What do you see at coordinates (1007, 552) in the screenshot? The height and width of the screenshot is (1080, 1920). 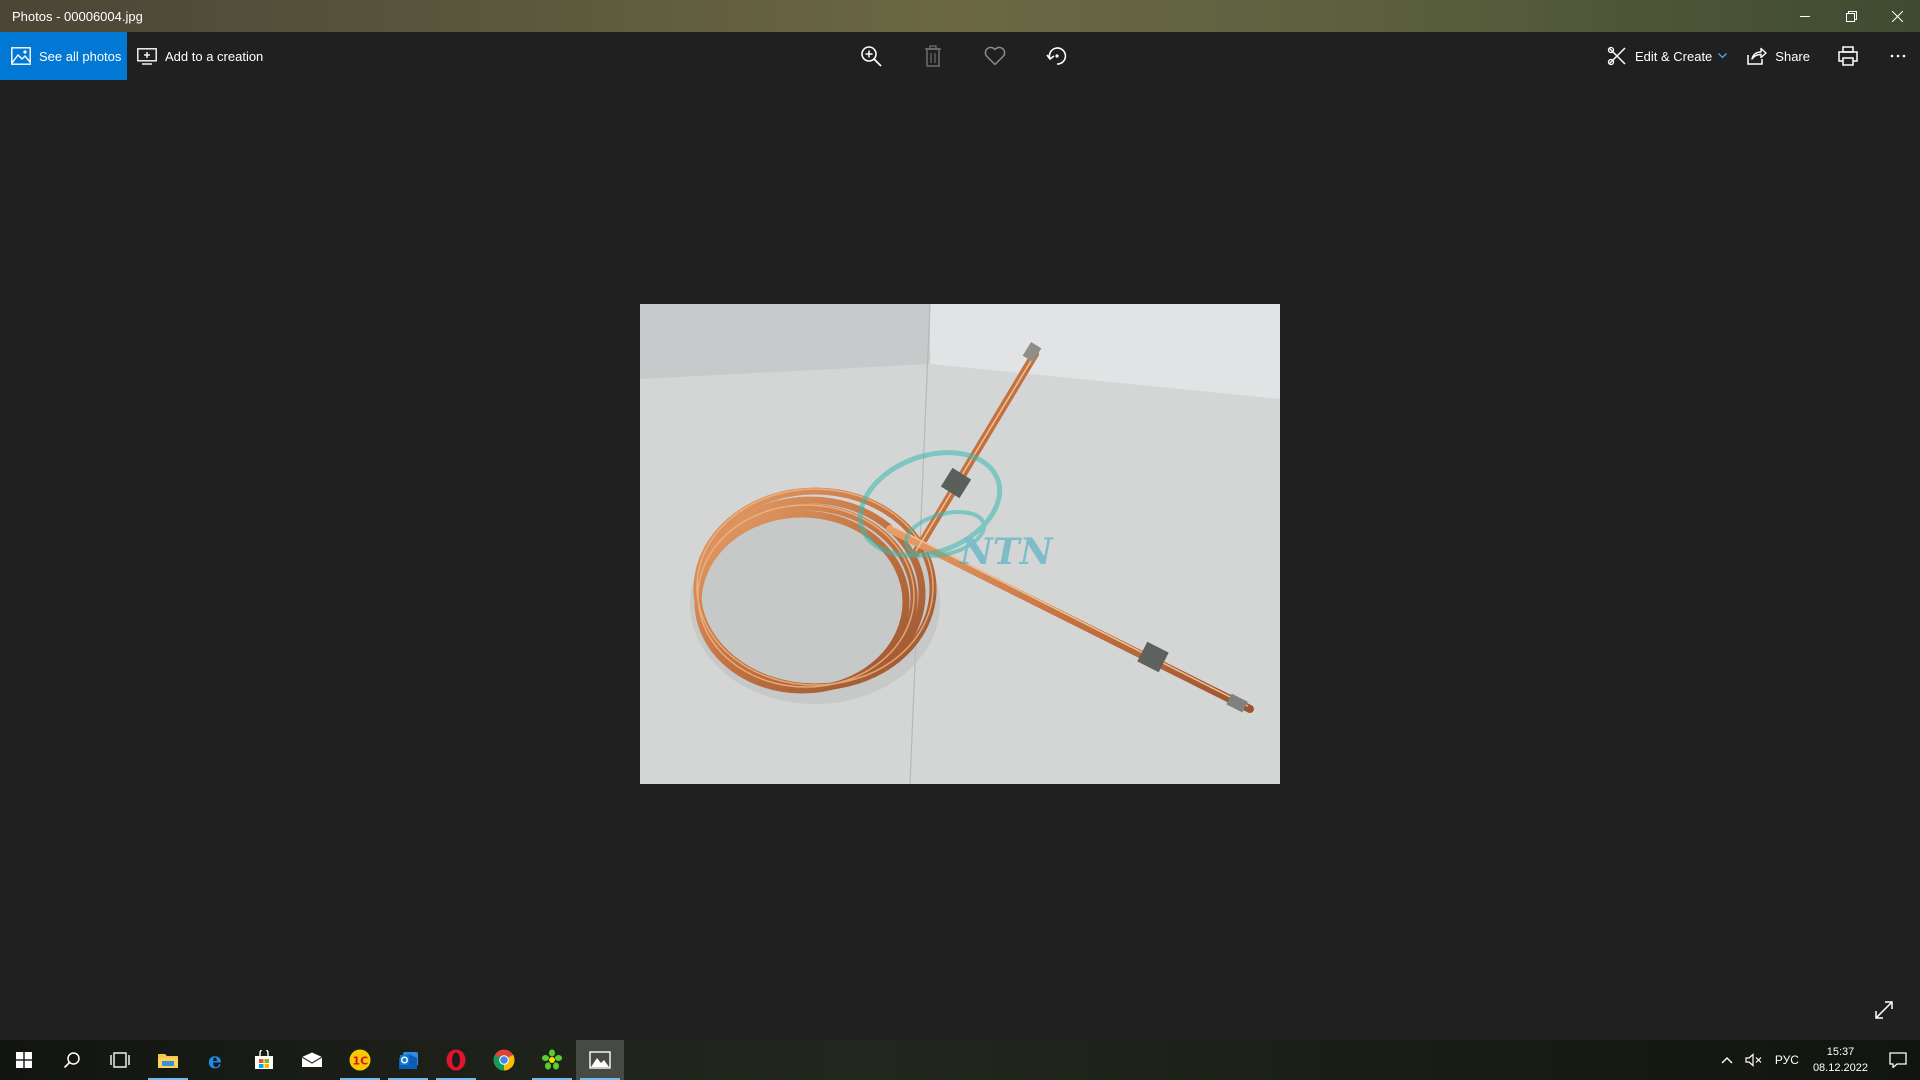 I see `watermark-text: NTN` at bounding box center [1007, 552].